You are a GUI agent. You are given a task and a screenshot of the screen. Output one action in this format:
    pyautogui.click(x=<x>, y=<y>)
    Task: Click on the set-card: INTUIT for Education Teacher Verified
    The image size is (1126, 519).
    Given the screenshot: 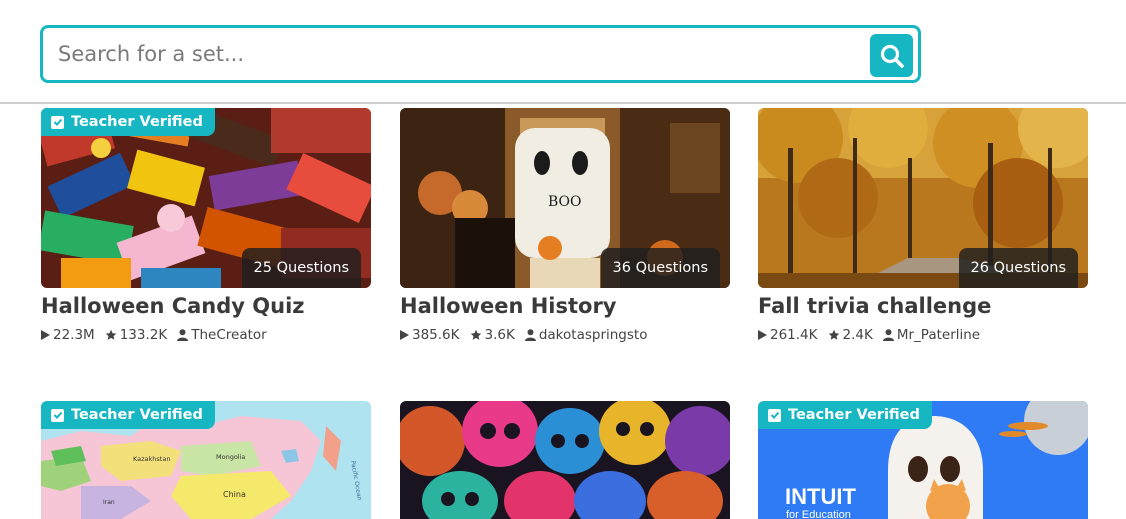 What is the action you would take?
    pyautogui.click(x=923, y=460)
    